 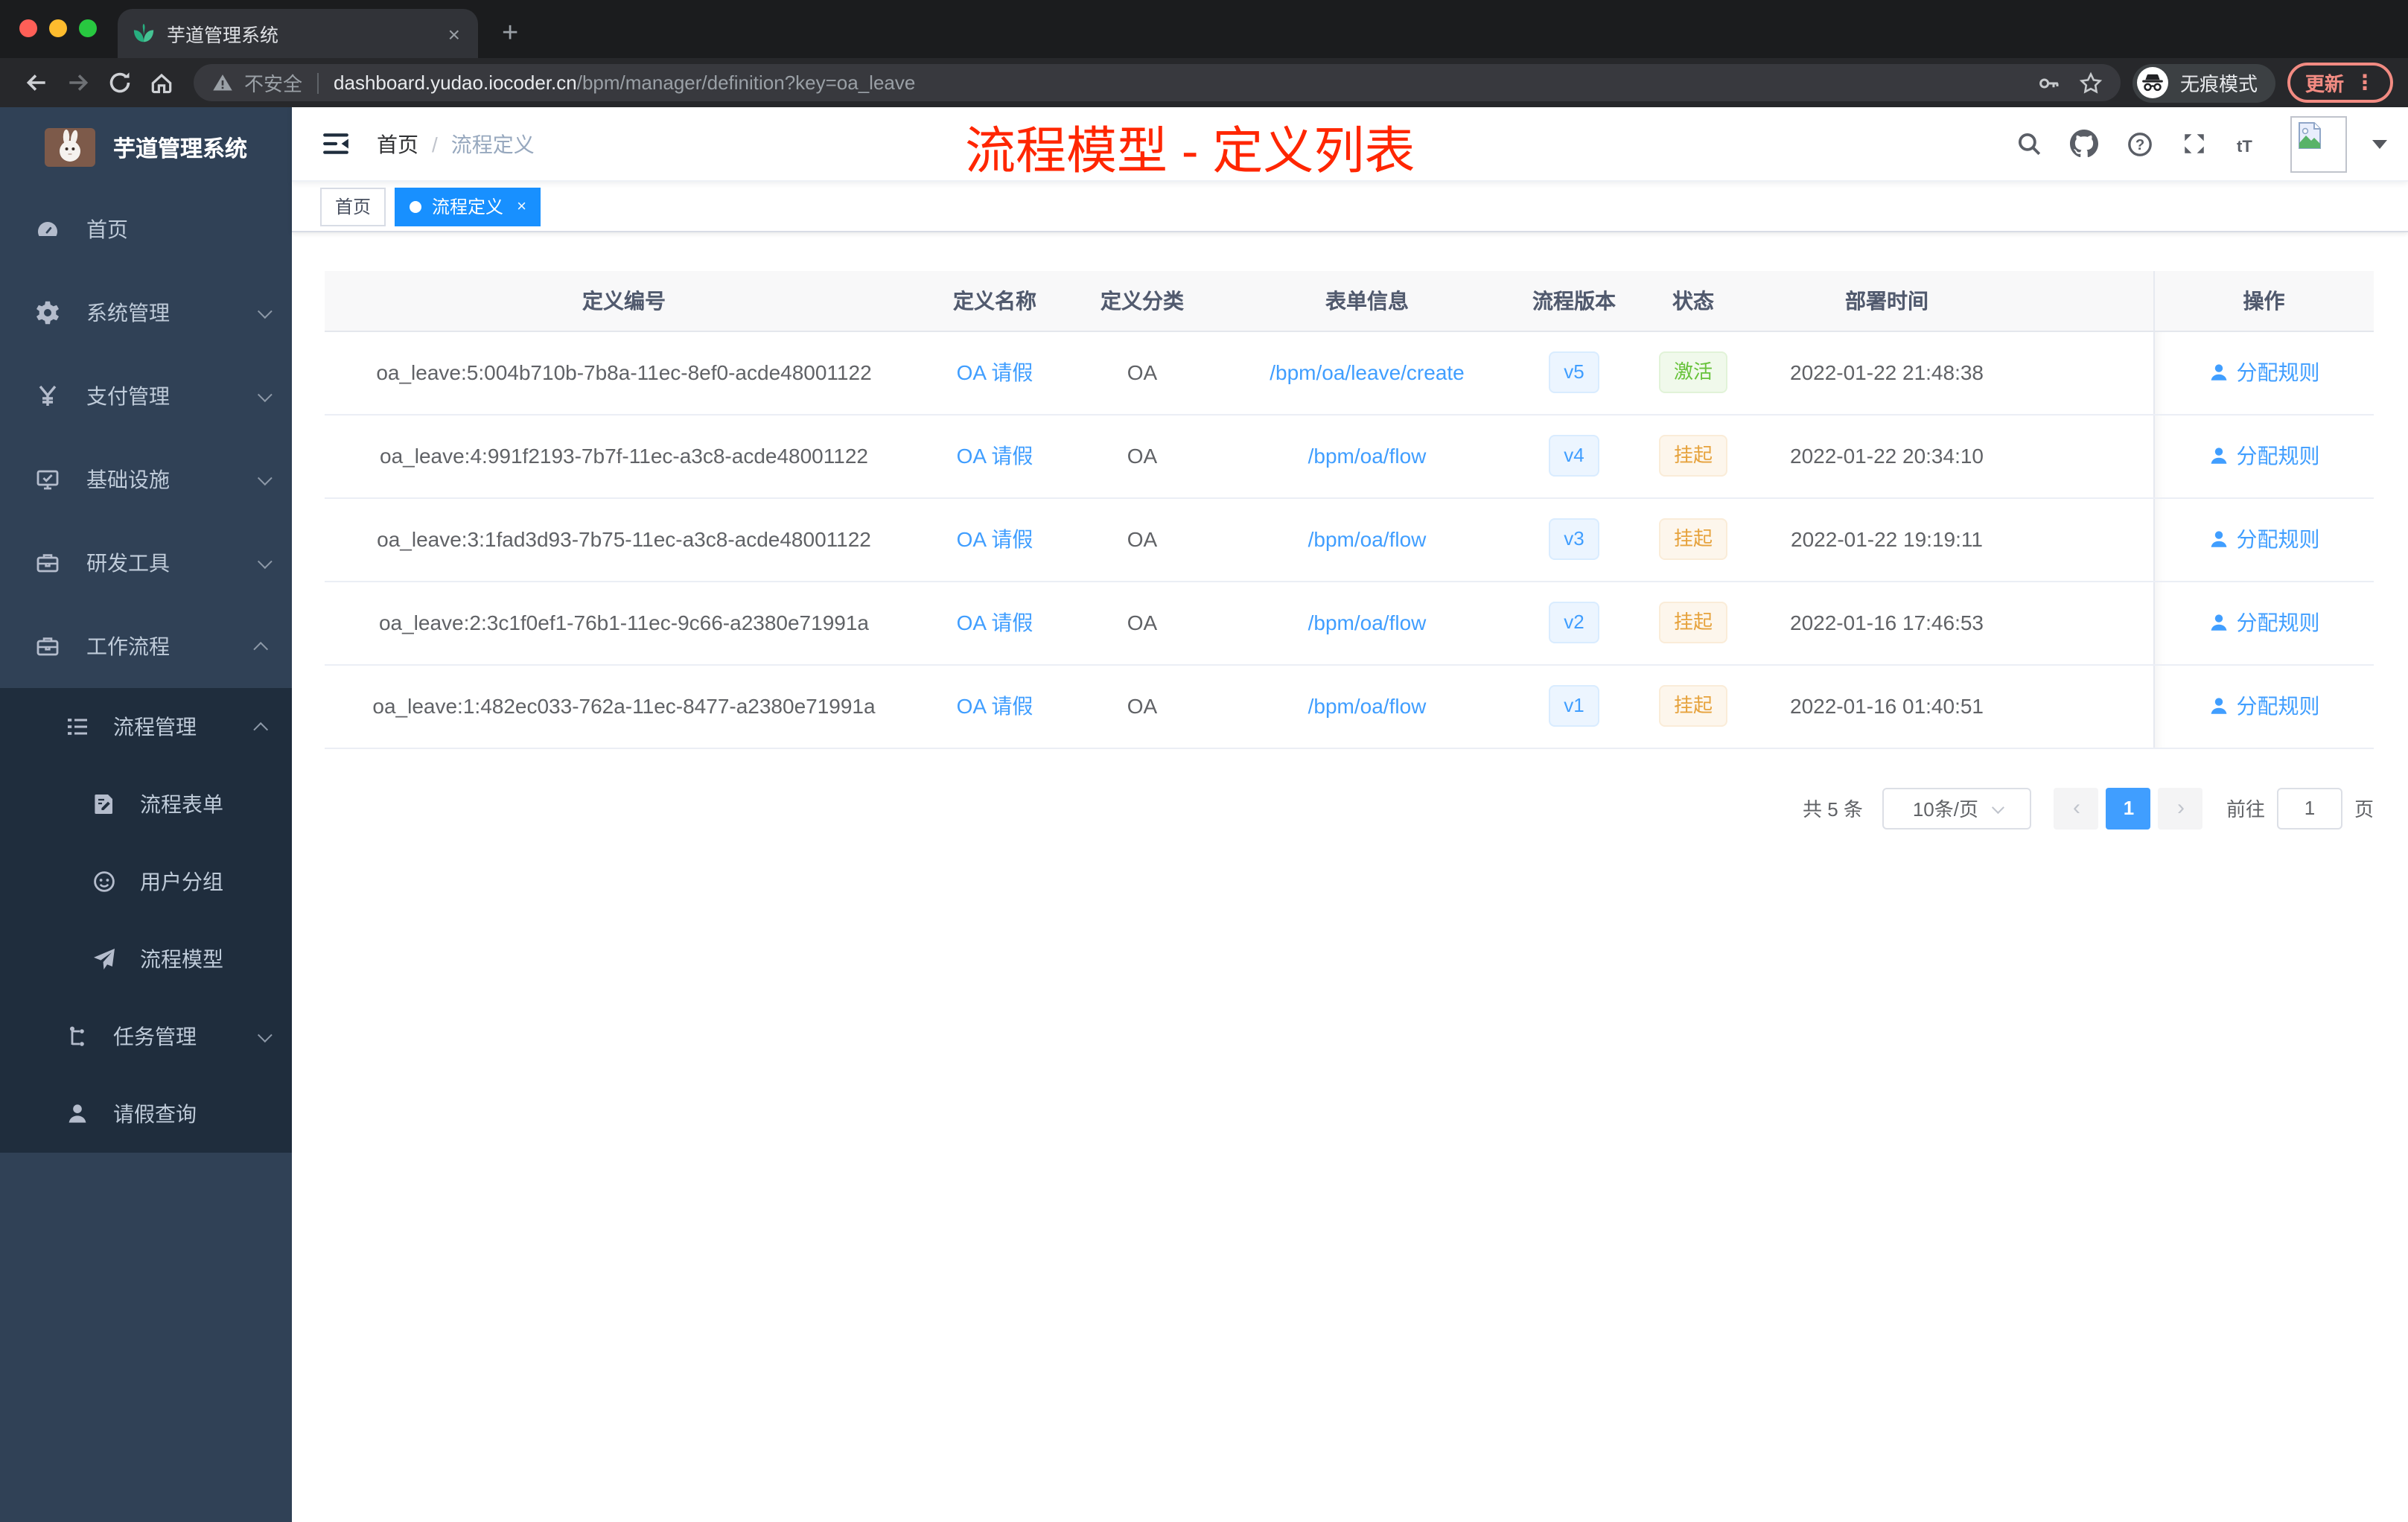 What do you see at coordinates (2152, 82) in the screenshot?
I see `incognito-icon` at bounding box center [2152, 82].